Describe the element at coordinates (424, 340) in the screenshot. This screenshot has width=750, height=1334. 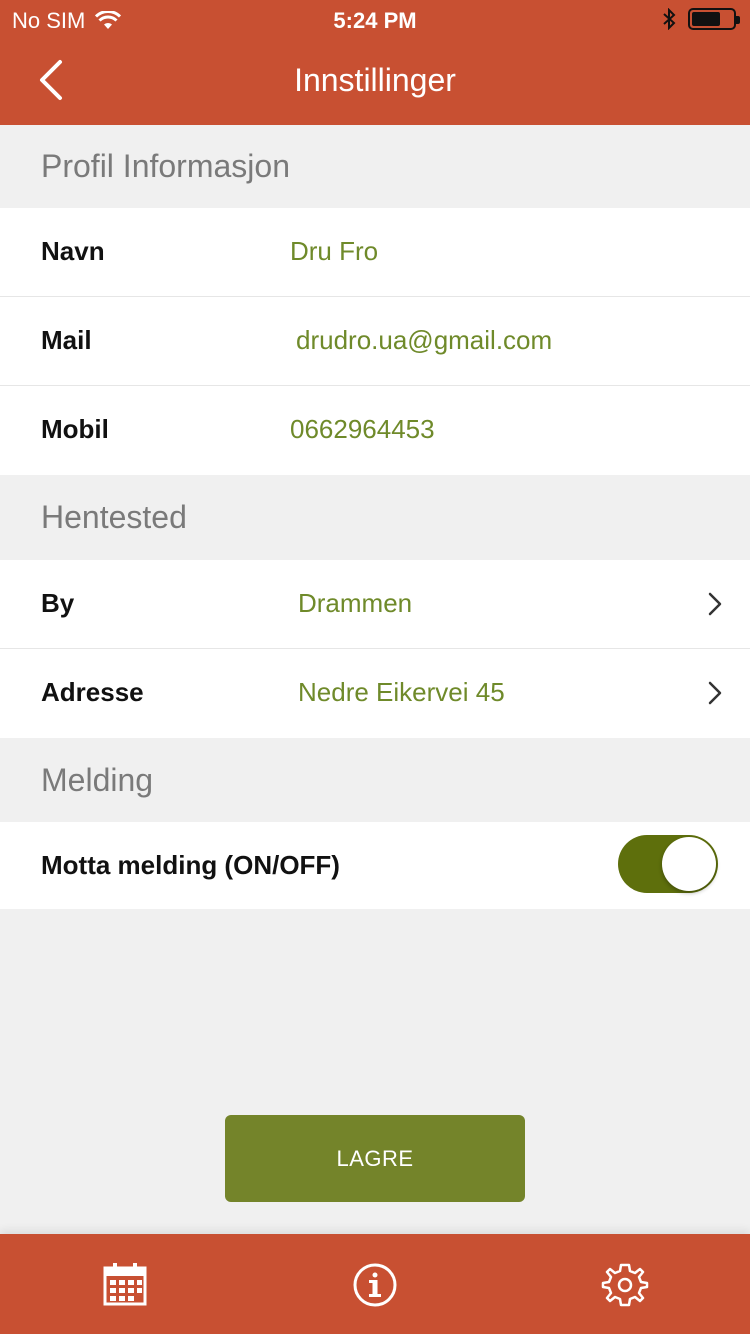
I see `mail-value: drudro.ua@gmail.com` at that location.